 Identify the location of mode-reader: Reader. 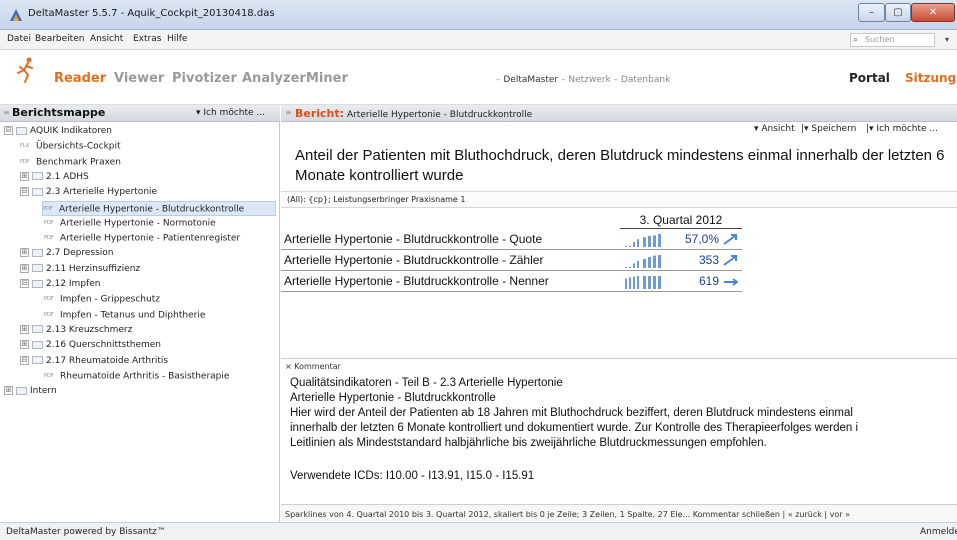
(80, 78).